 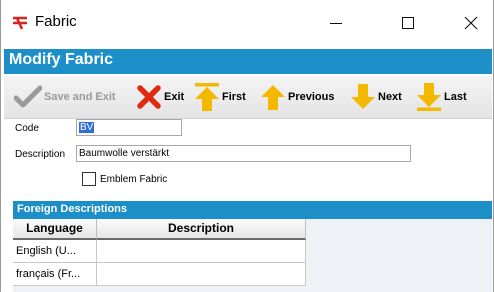 I want to click on first-arrow-icon, so click(x=207, y=97).